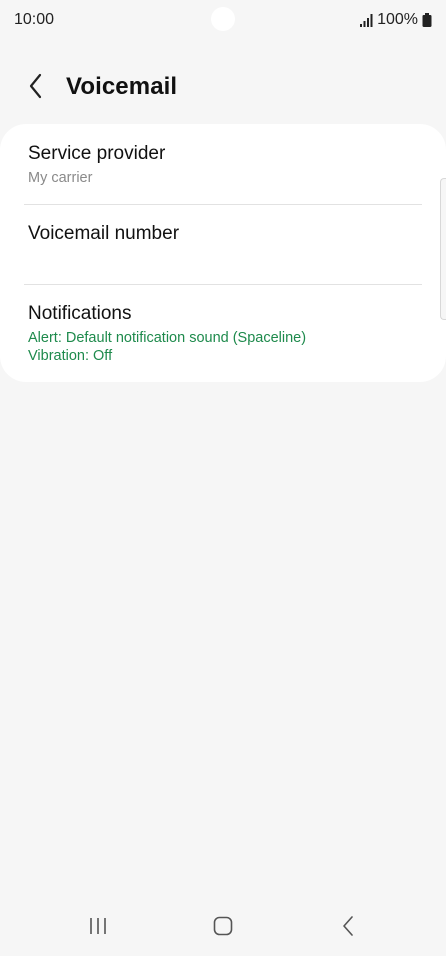  I want to click on home-button, so click(223, 928).